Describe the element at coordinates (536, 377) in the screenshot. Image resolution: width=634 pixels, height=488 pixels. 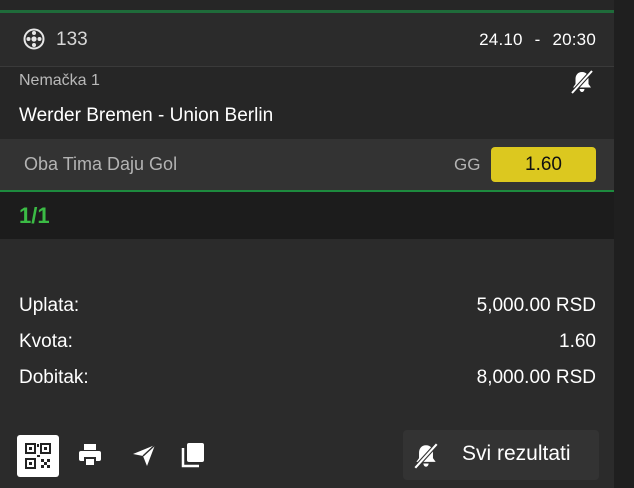
I see `win-value: 8,000.00 RSD` at that location.